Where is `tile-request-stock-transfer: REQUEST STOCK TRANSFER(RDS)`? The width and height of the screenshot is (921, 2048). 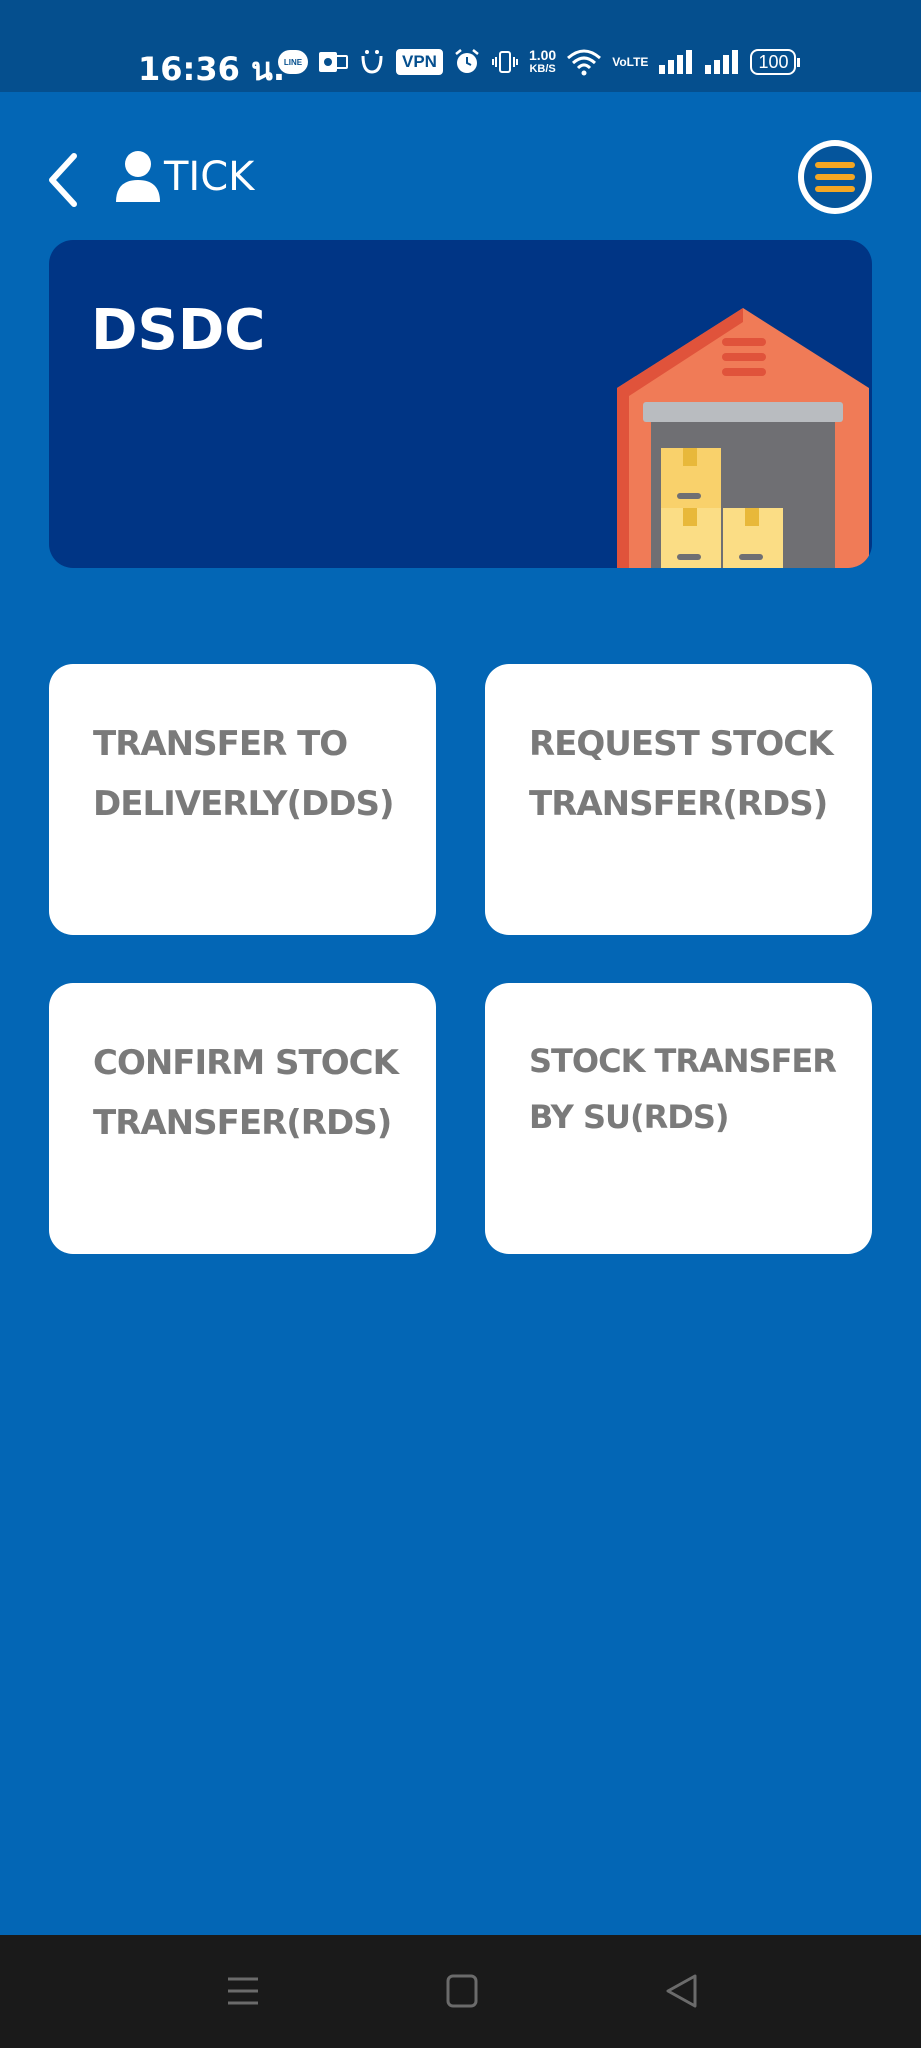 tile-request-stock-transfer: REQUEST STOCK TRANSFER(RDS) is located at coordinates (678, 799).